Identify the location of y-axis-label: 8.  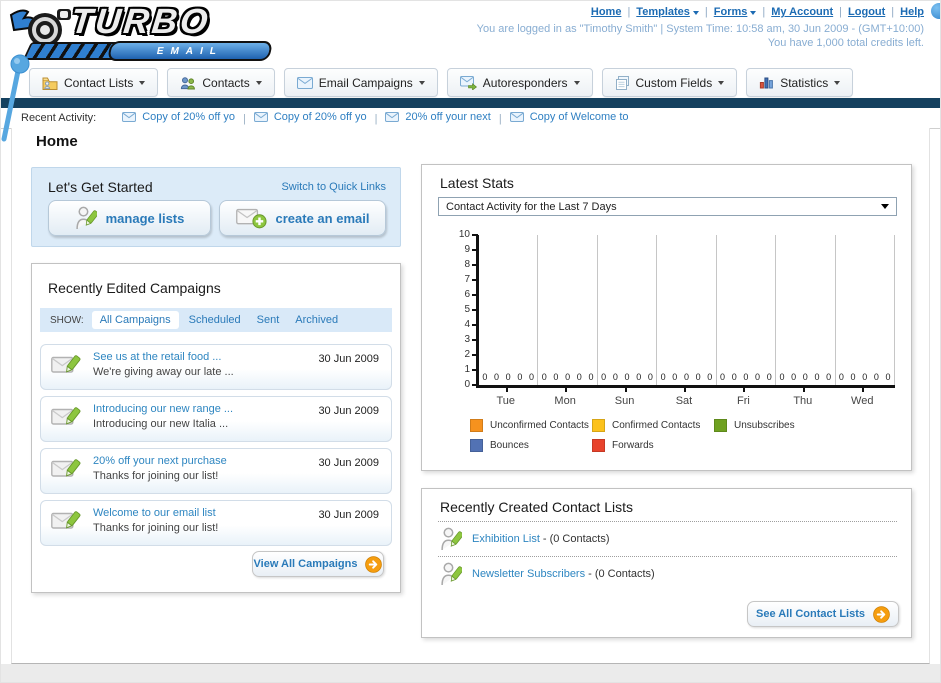
(459, 265).